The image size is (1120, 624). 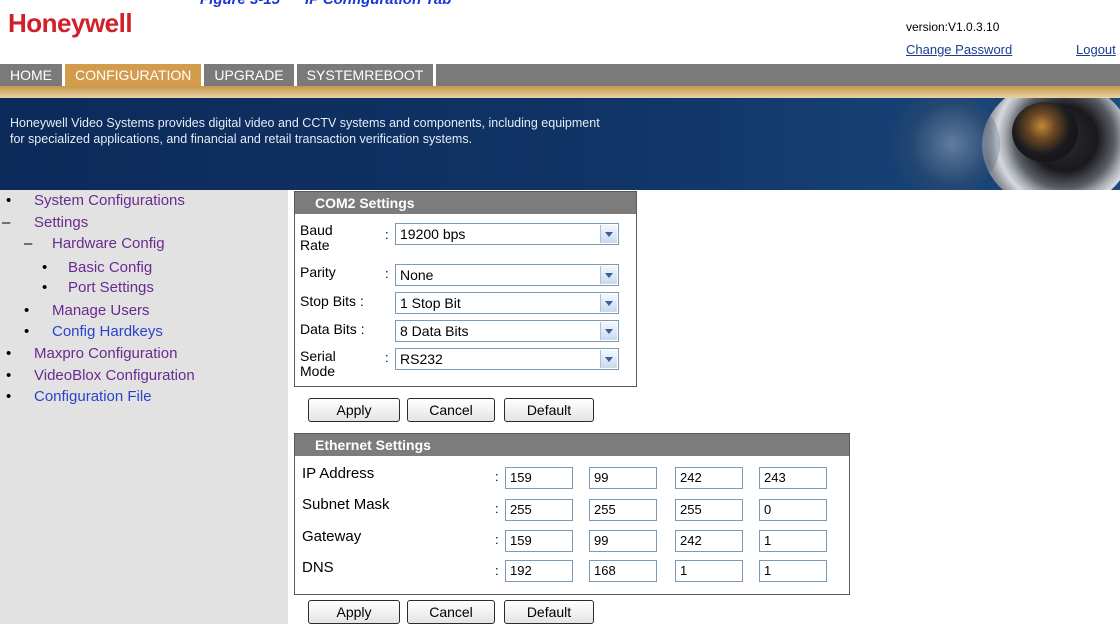 I want to click on figure-caption: Figure 3-15 IP Configuration Tab, so click(x=325, y=4).